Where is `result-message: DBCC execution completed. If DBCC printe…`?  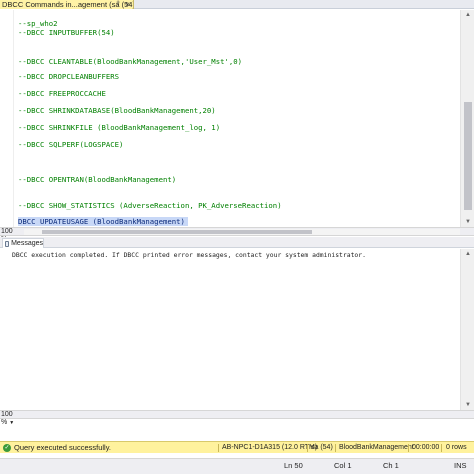 result-message: DBCC execution completed. If DBCC printe… is located at coordinates (189, 255).